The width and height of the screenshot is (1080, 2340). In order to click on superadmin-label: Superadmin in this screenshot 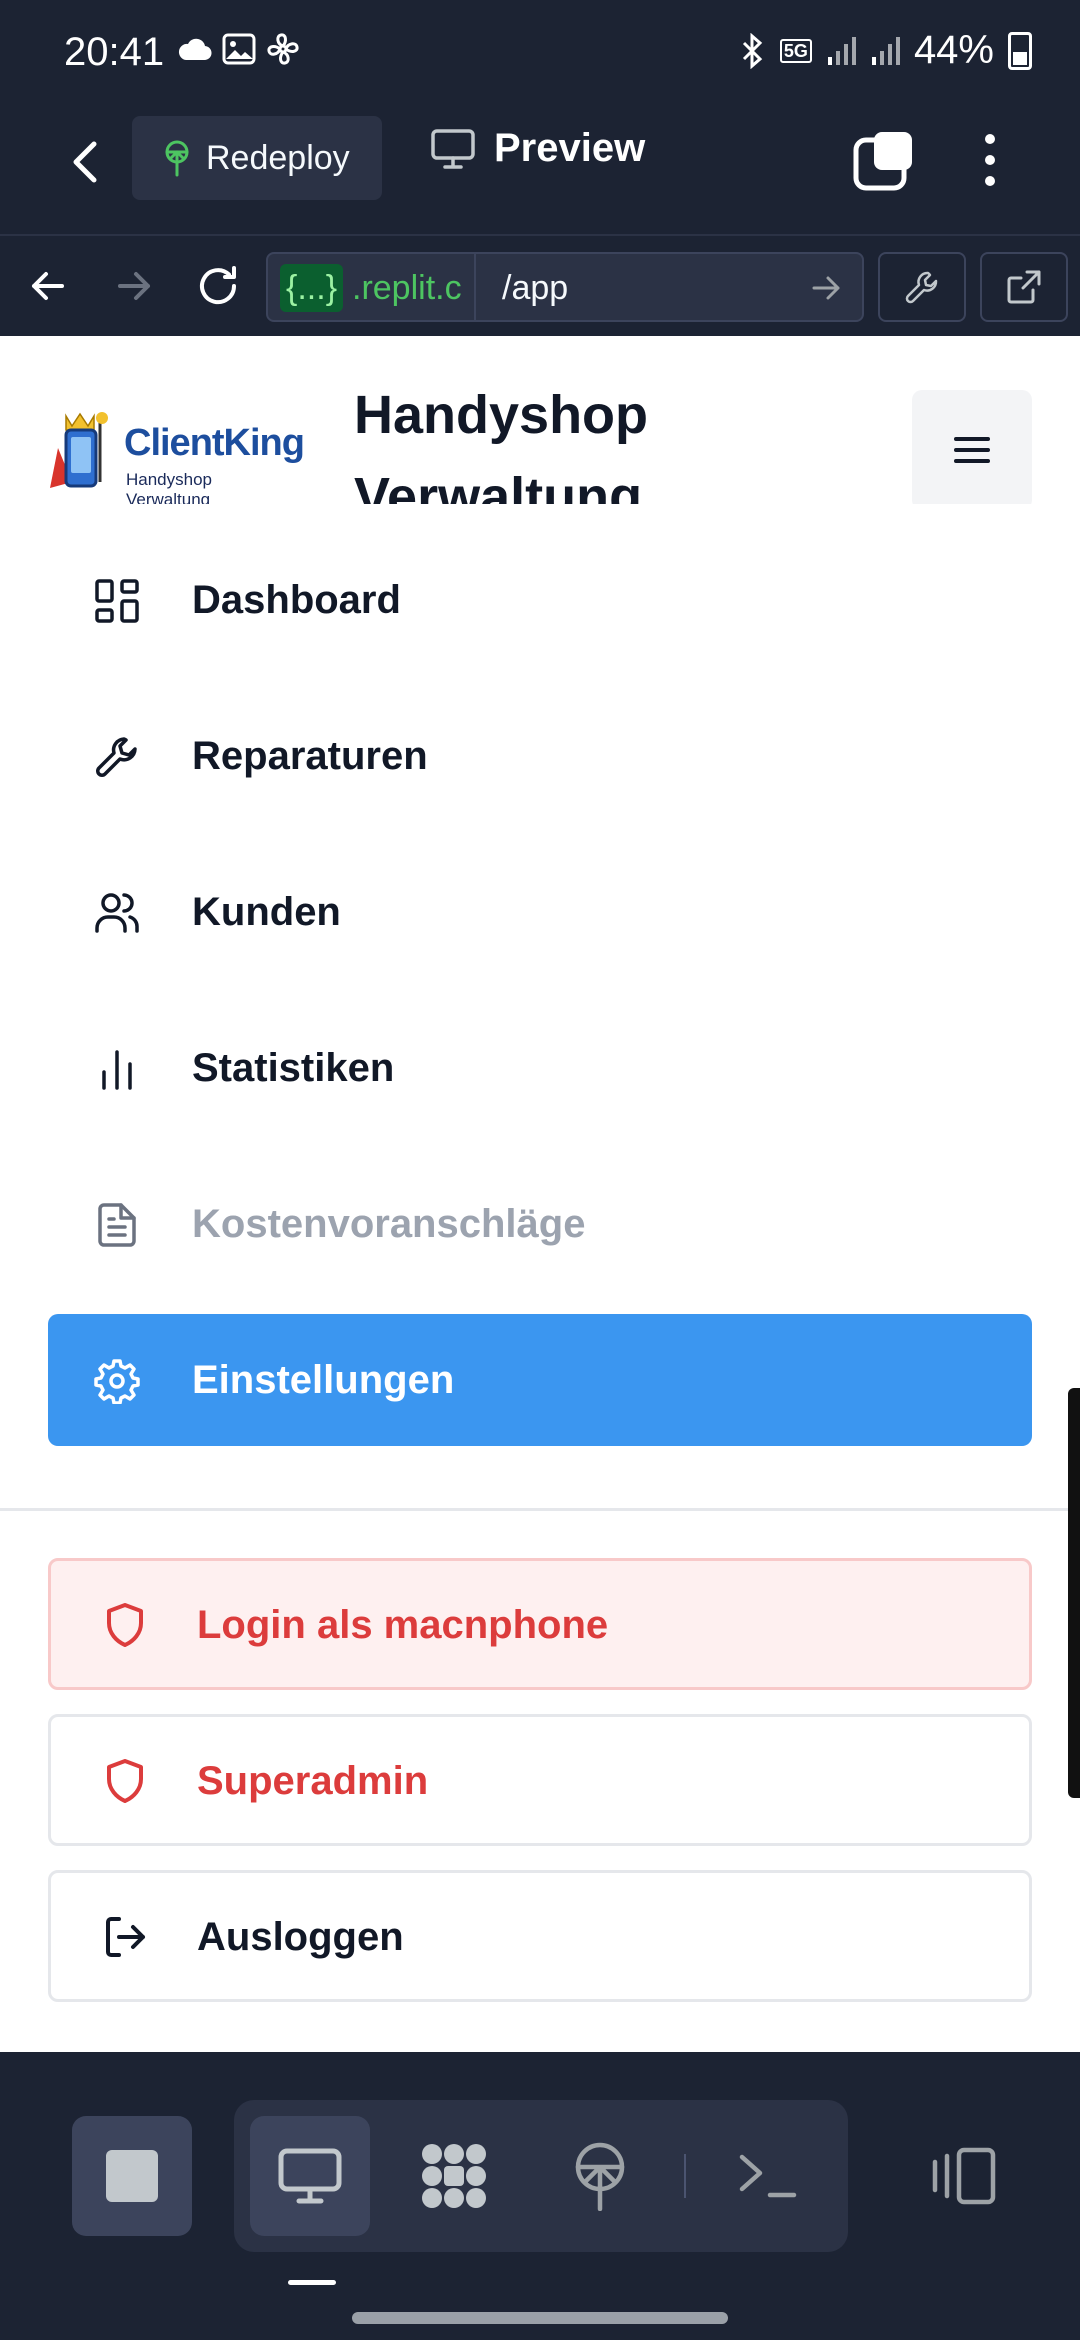, I will do `click(313, 1781)`.